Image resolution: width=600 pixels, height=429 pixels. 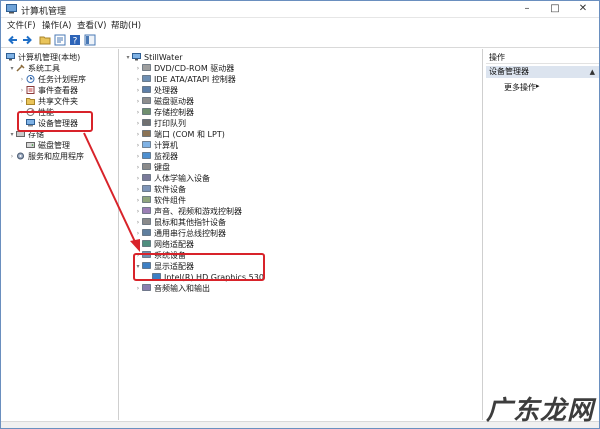 What do you see at coordinates (21, 25) in the screenshot?
I see `menu-file: 文件(F)` at bounding box center [21, 25].